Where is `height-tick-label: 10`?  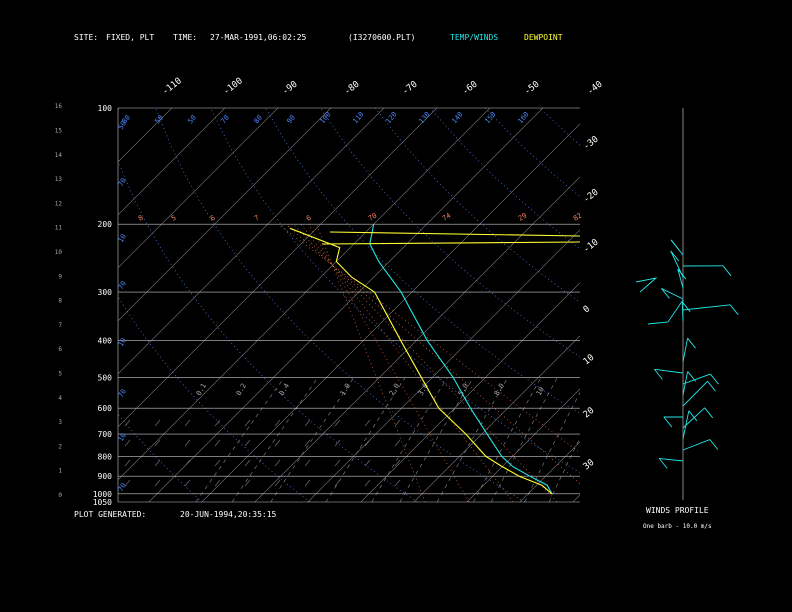 height-tick-label: 10 is located at coordinates (59, 252).